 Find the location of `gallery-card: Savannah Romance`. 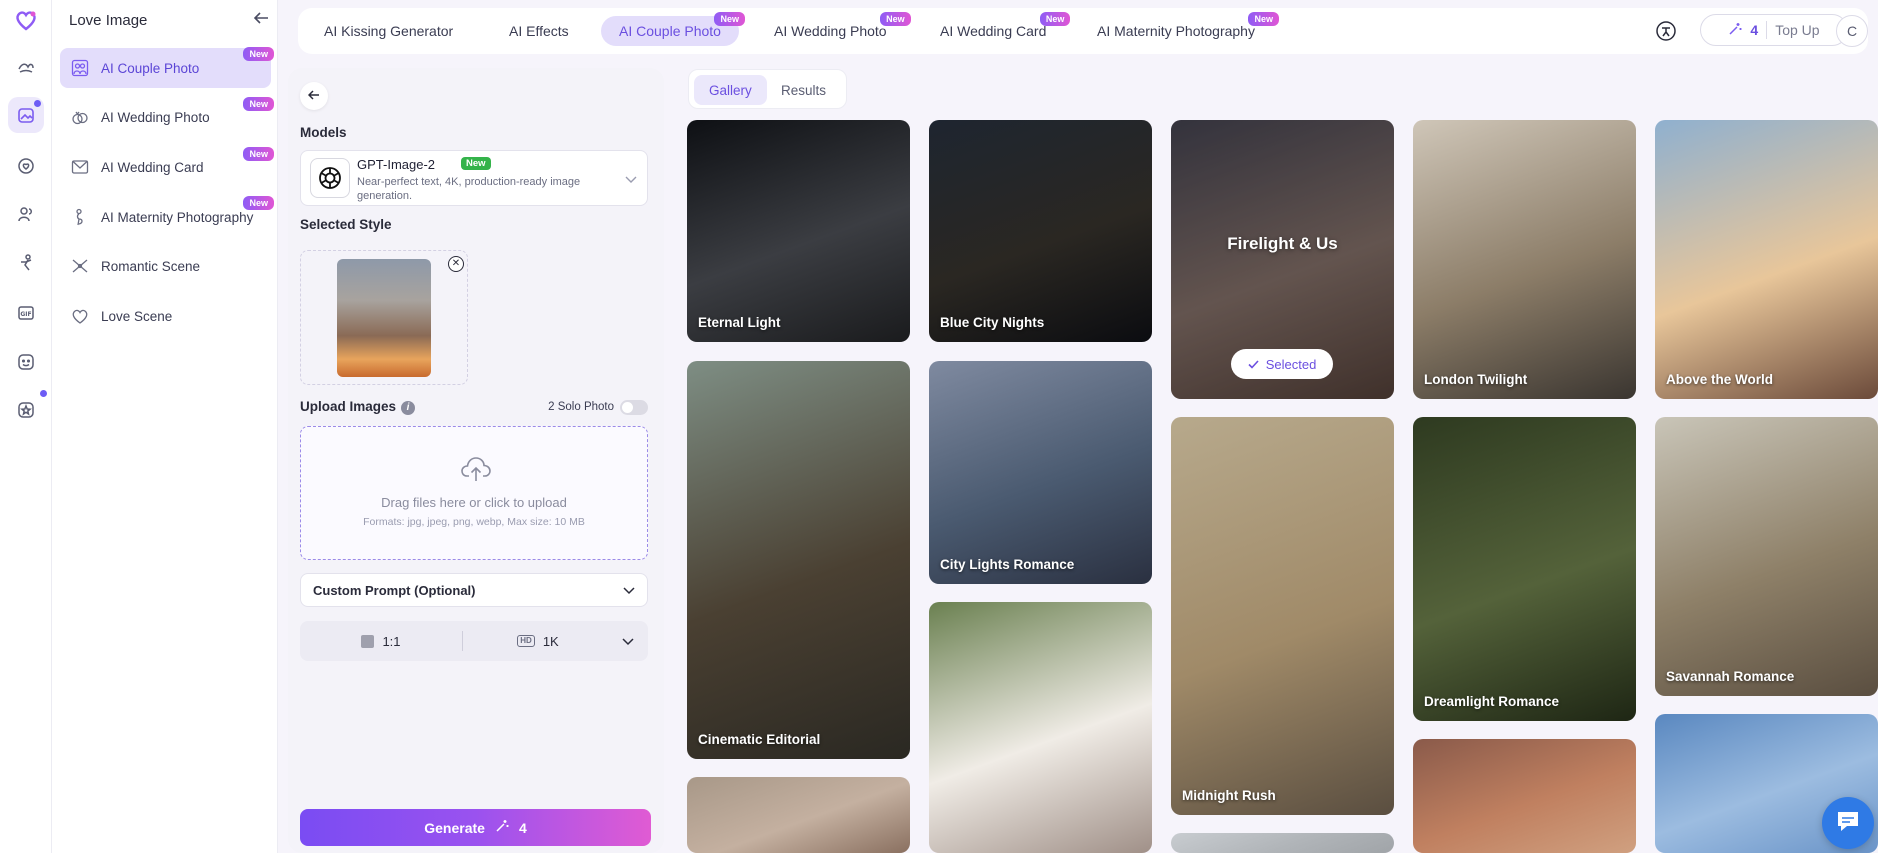

gallery-card: Savannah Romance is located at coordinates (1766, 556).